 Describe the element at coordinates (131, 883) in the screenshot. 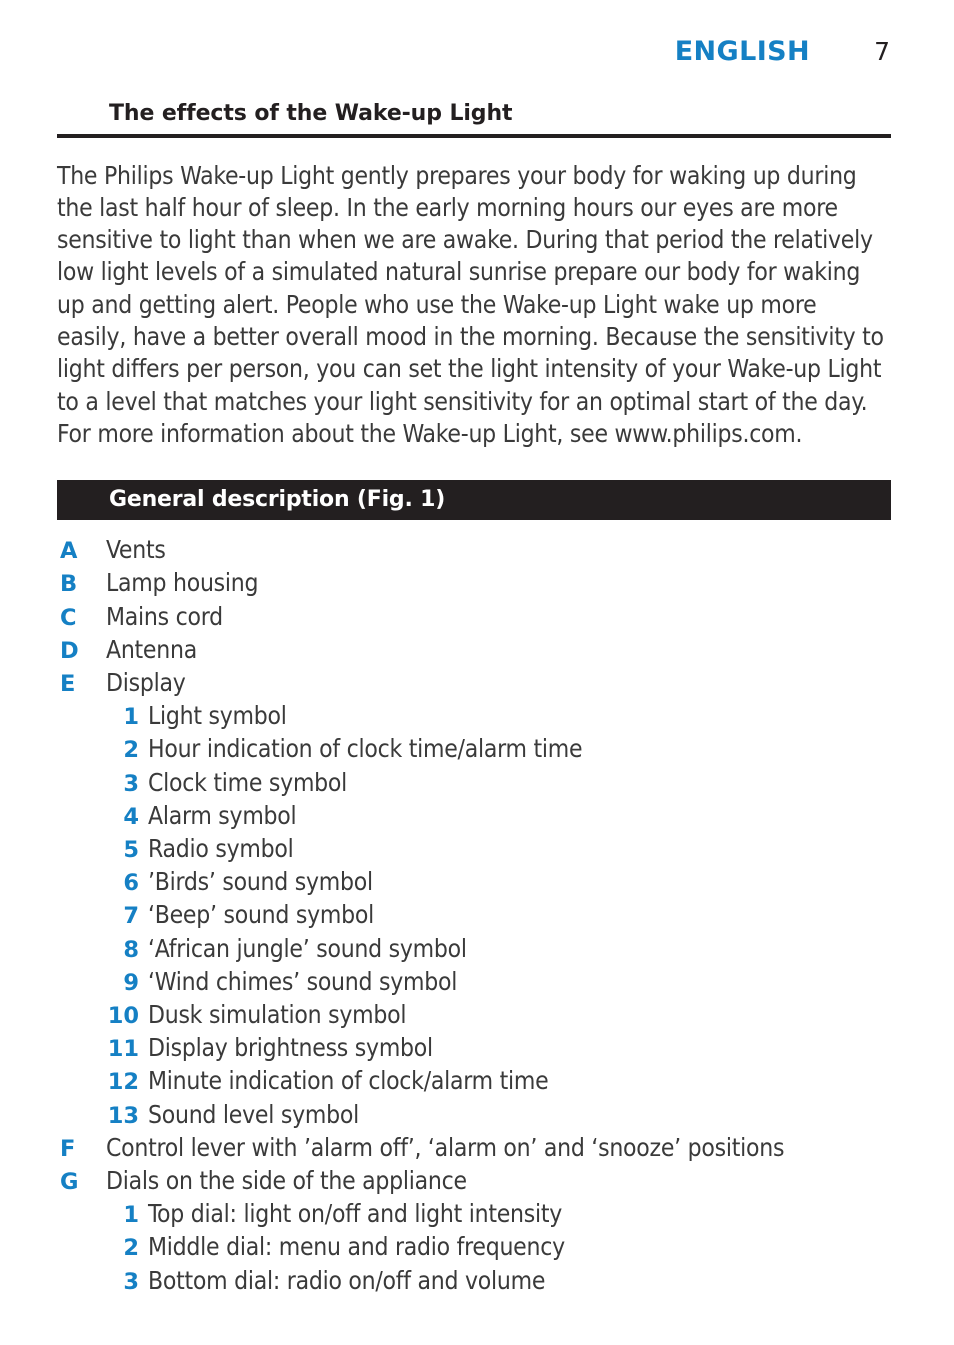

I see `list-item-marker: 6` at that location.